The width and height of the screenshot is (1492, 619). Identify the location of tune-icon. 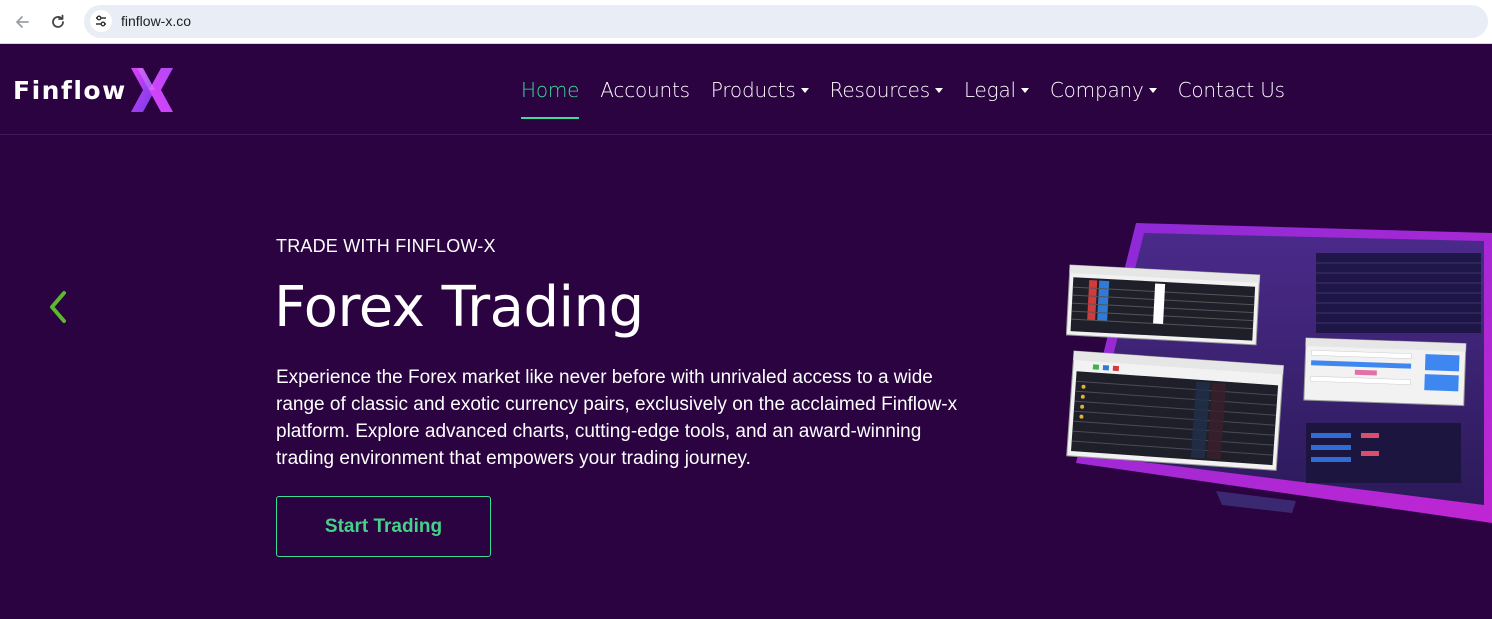
(101, 21).